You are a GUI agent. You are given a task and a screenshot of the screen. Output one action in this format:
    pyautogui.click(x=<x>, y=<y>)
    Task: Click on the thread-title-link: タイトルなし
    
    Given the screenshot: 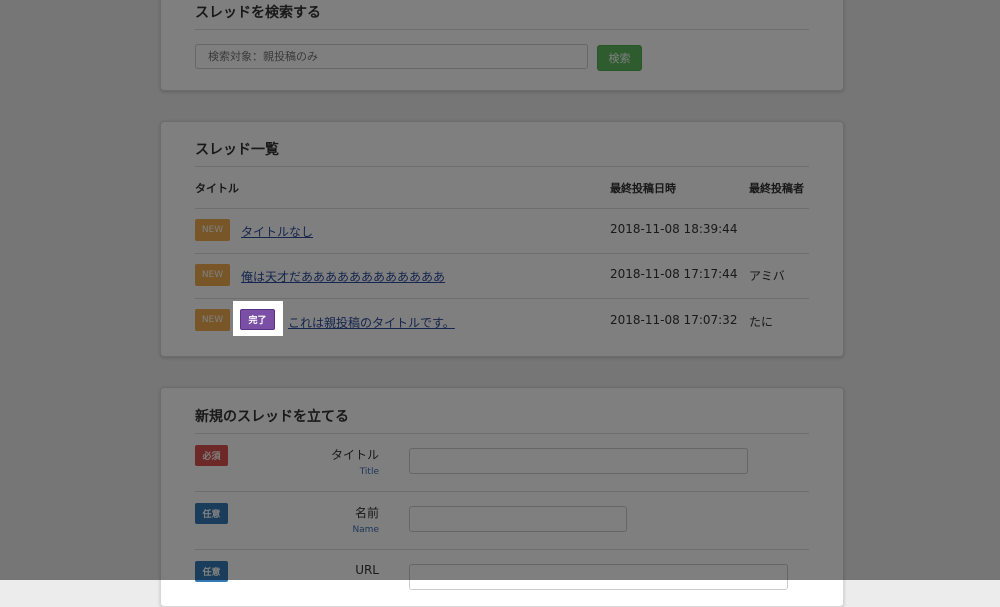 What is the action you would take?
    pyautogui.click(x=277, y=231)
    